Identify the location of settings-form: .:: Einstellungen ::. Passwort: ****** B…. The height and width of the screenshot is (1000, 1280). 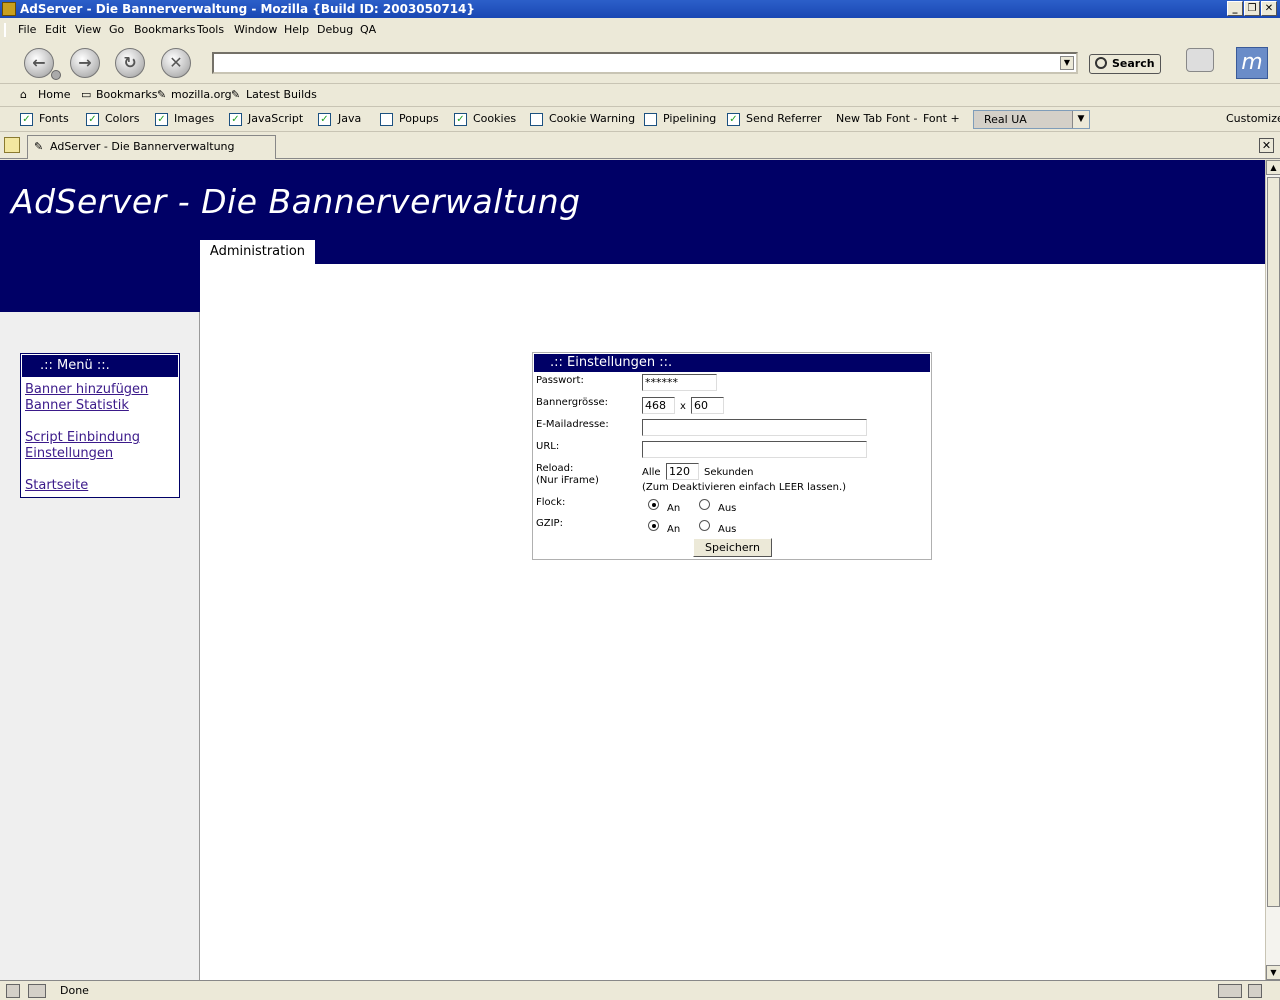
(732, 456).